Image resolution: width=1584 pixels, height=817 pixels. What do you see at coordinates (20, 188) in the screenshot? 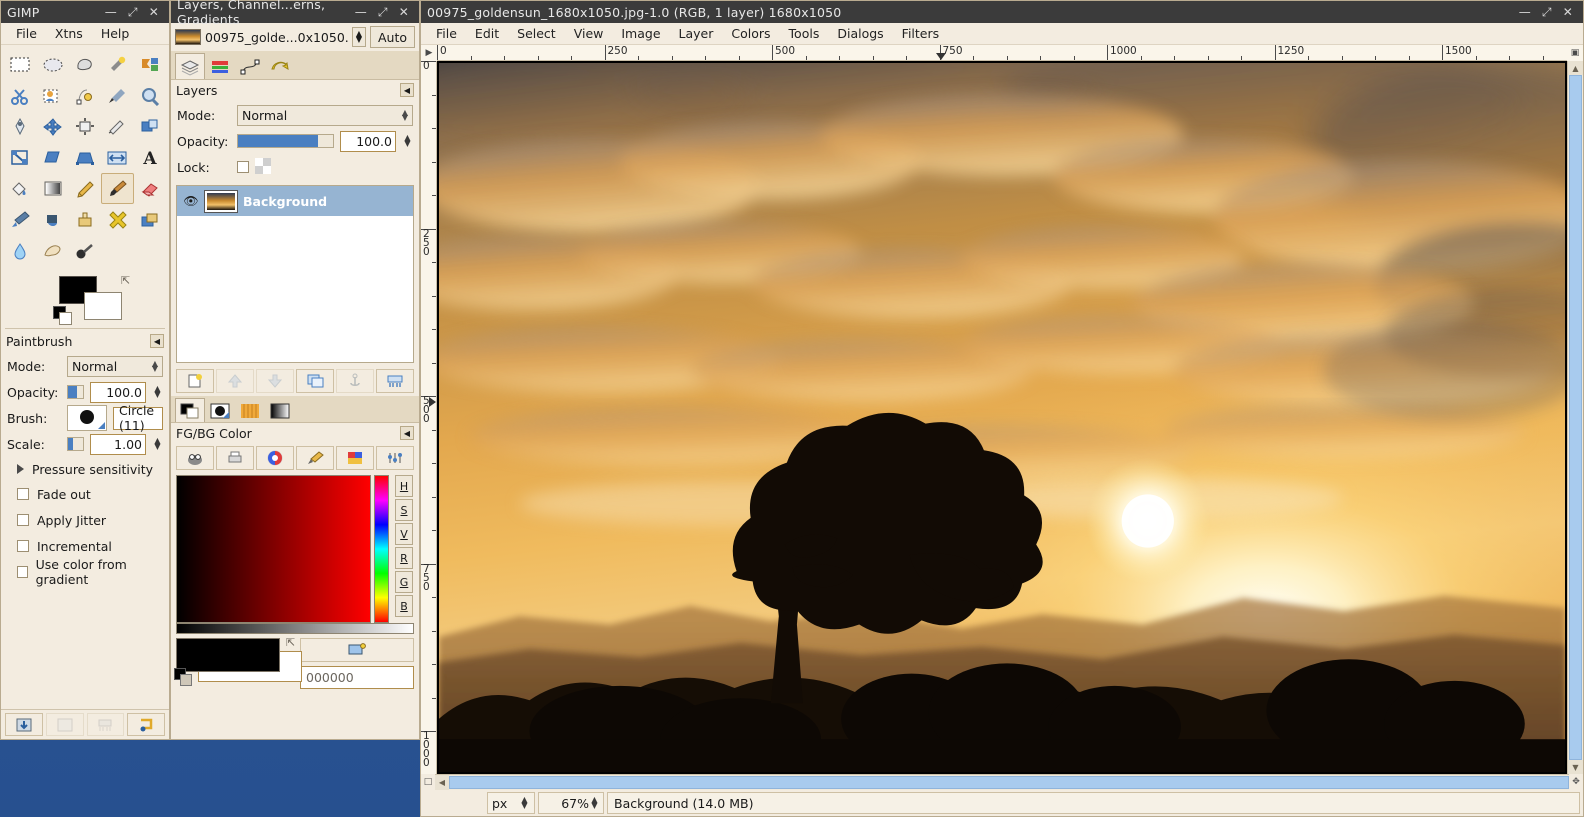
I see `bucket-fill-tool` at bounding box center [20, 188].